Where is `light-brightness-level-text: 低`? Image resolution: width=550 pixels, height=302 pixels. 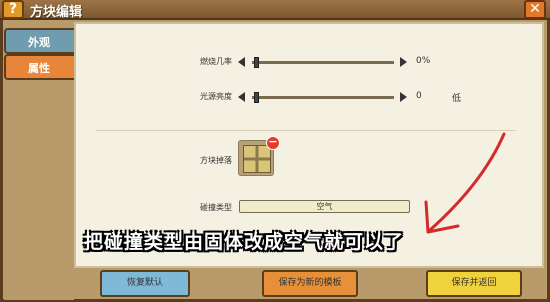 light-brightness-level-text: 低 is located at coordinates (457, 99).